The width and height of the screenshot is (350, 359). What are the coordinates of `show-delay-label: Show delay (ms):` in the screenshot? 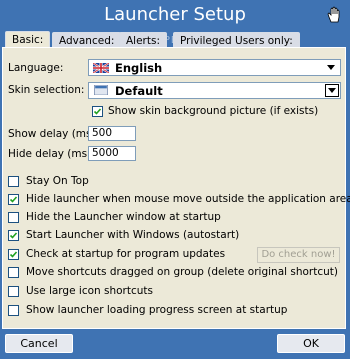 It's located at (54, 134).